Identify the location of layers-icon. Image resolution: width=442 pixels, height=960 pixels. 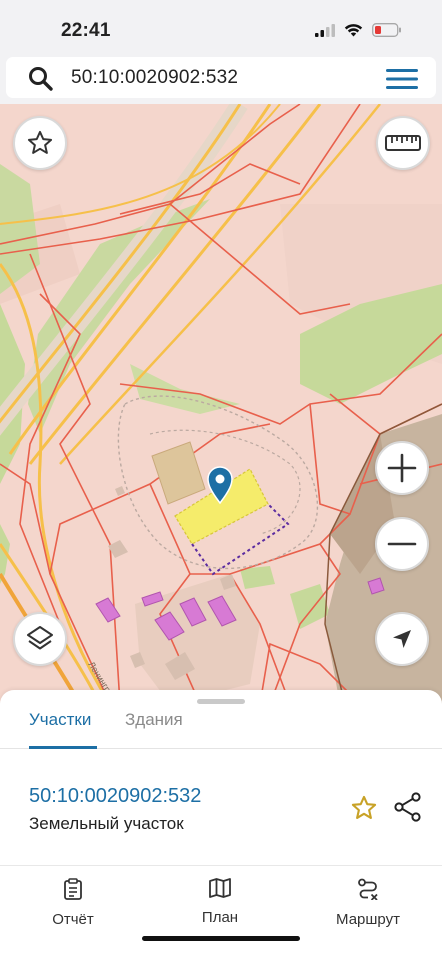
(40, 638).